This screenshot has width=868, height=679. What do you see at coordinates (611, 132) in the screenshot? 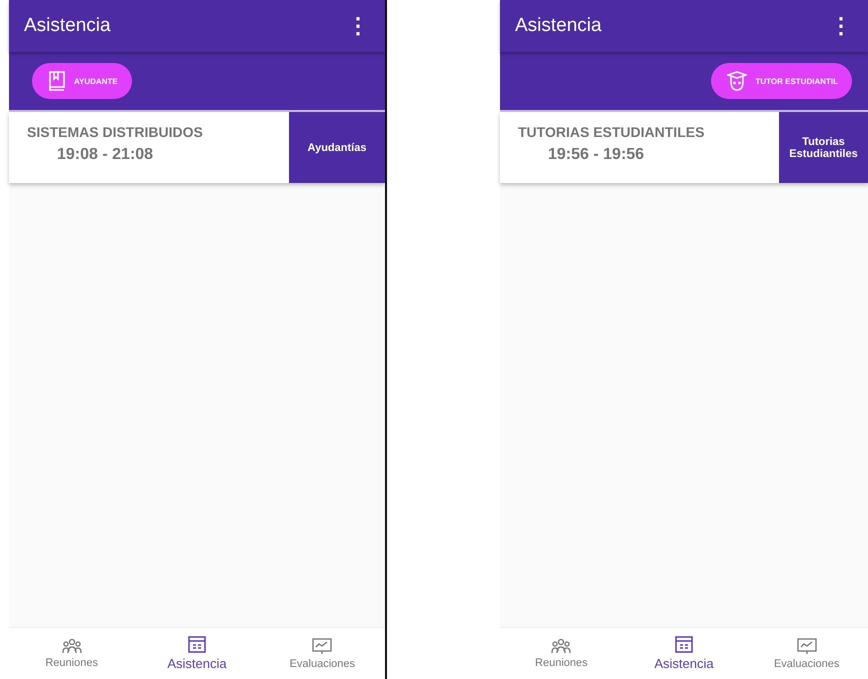
I see `session-title: TUTORIAS ESTUDIANTILES` at bounding box center [611, 132].